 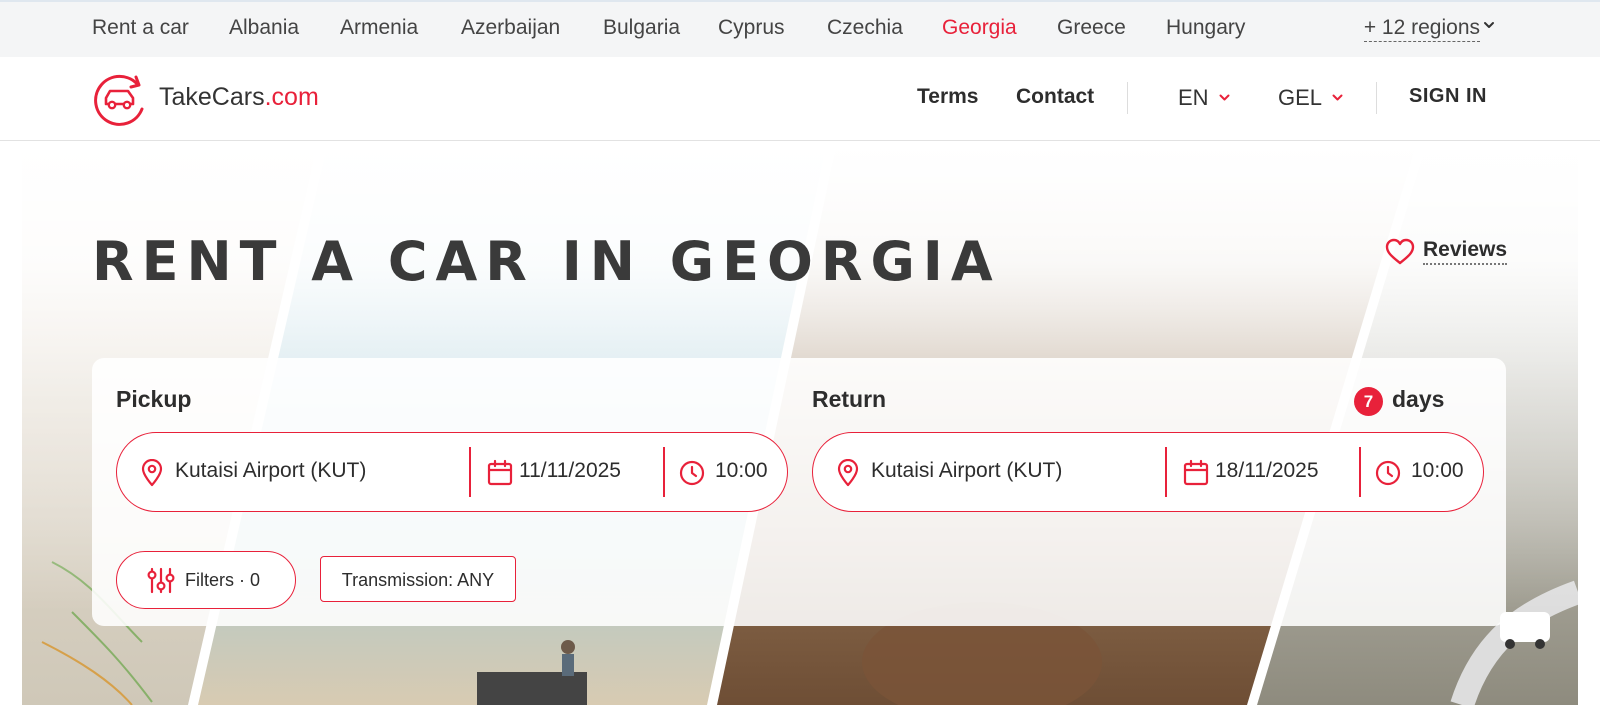 I want to click on logo-name: TakeCars, so click(x=212, y=97).